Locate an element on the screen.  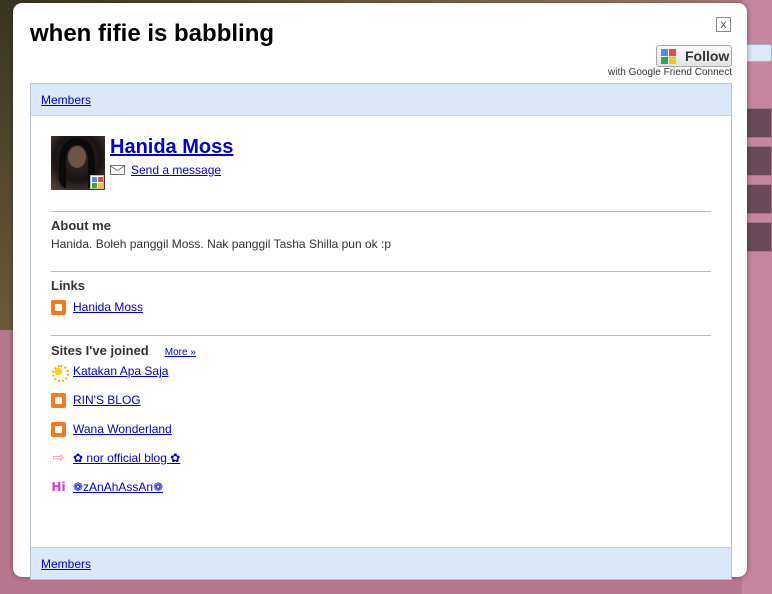
links-title: Links is located at coordinates (68, 285).